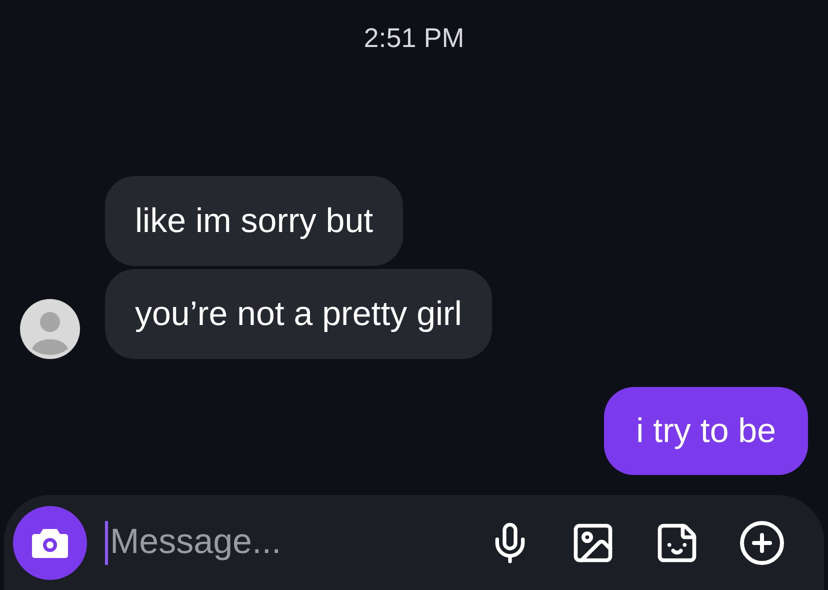  Describe the element at coordinates (50, 329) in the screenshot. I see `avatar-icon` at that location.